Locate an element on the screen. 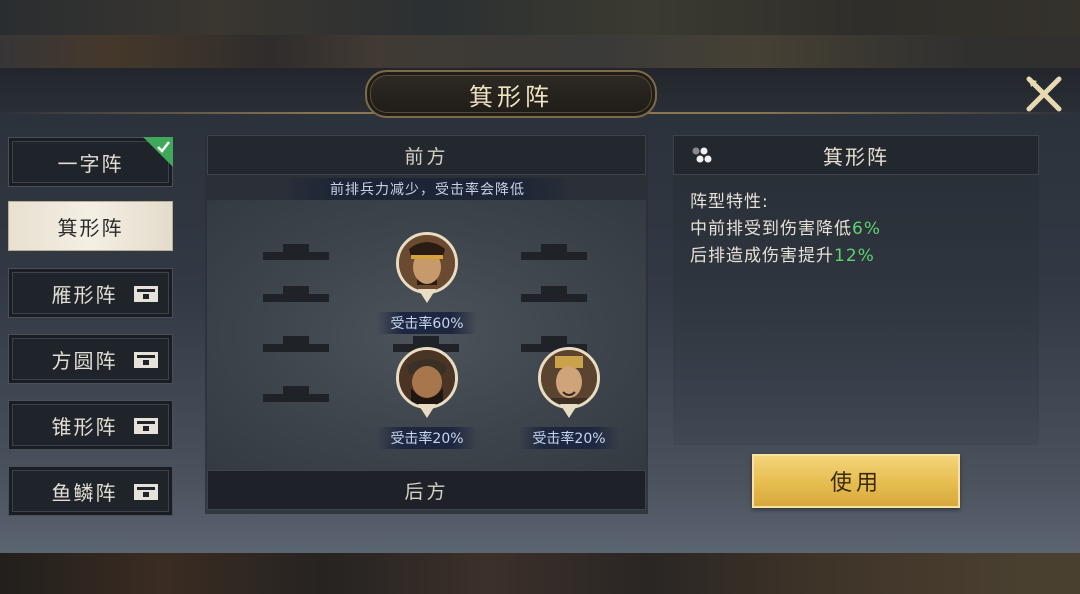 This screenshot has width=1080, height=594. trait-line-1: 中前排受到伤害降低6% is located at coordinates (785, 226).